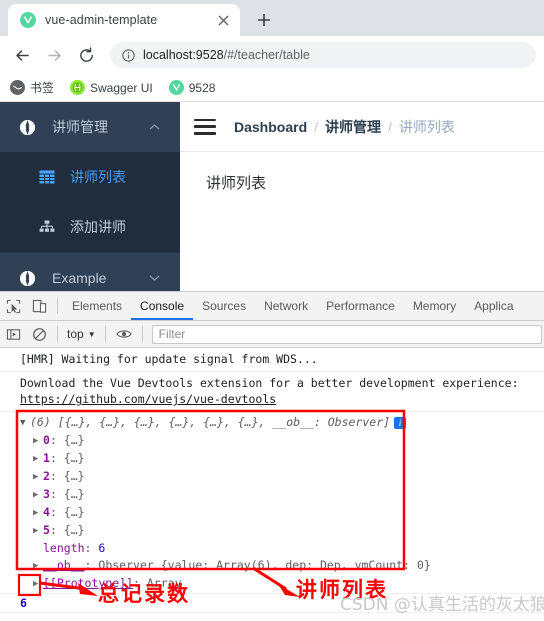 The width and height of the screenshot is (544, 621). Describe the element at coordinates (280, 531) in the screenshot. I see `array-item-row: ▶ 5: {…}` at that location.